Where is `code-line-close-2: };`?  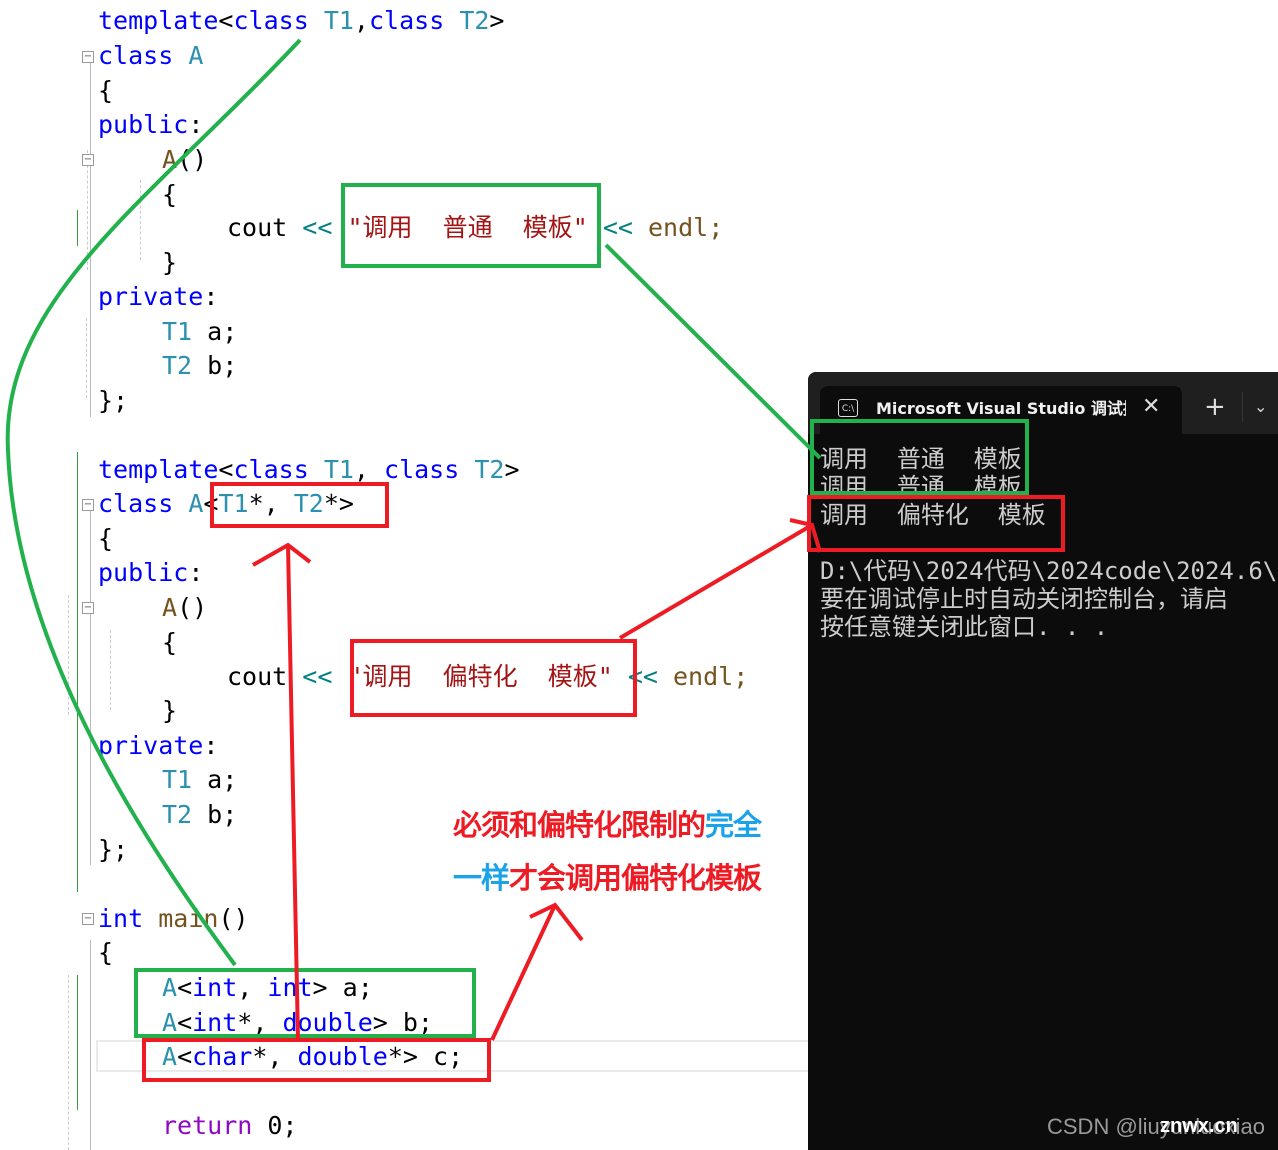
code-line-close-2: }; is located at coordinates (113, 849).